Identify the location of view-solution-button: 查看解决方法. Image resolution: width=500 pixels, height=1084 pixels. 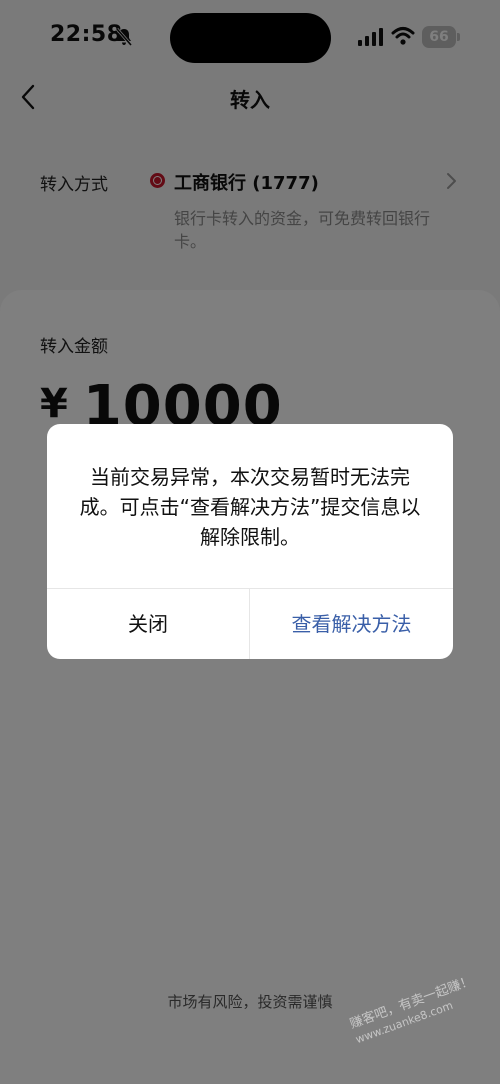
(351, 624).